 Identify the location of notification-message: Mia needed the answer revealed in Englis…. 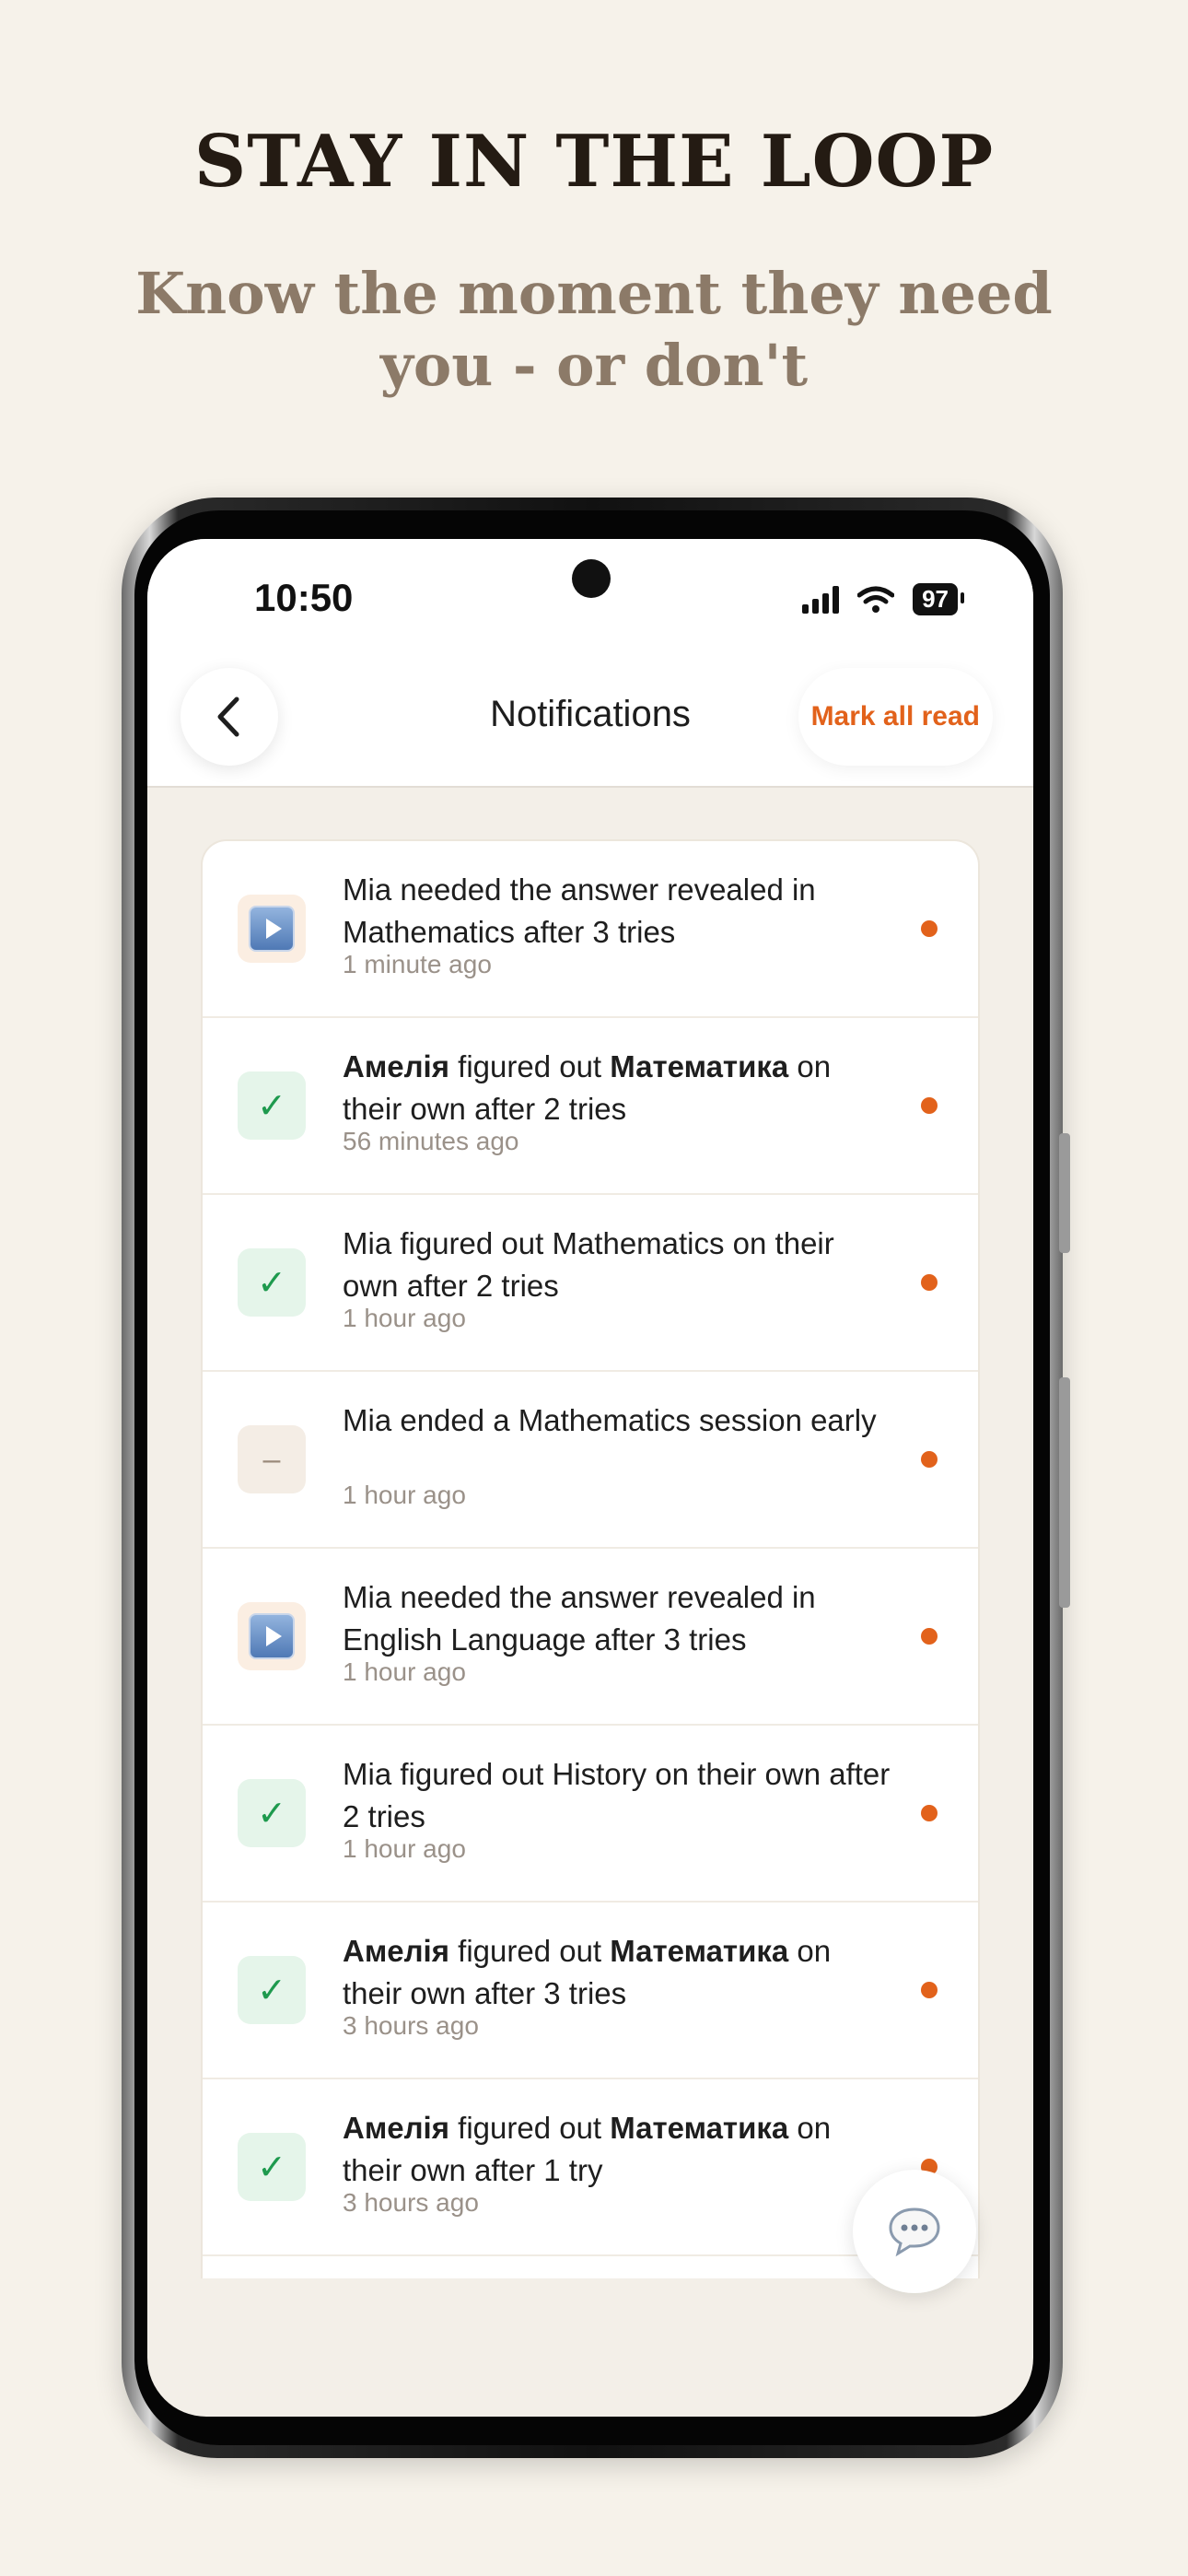
(579, 1618).